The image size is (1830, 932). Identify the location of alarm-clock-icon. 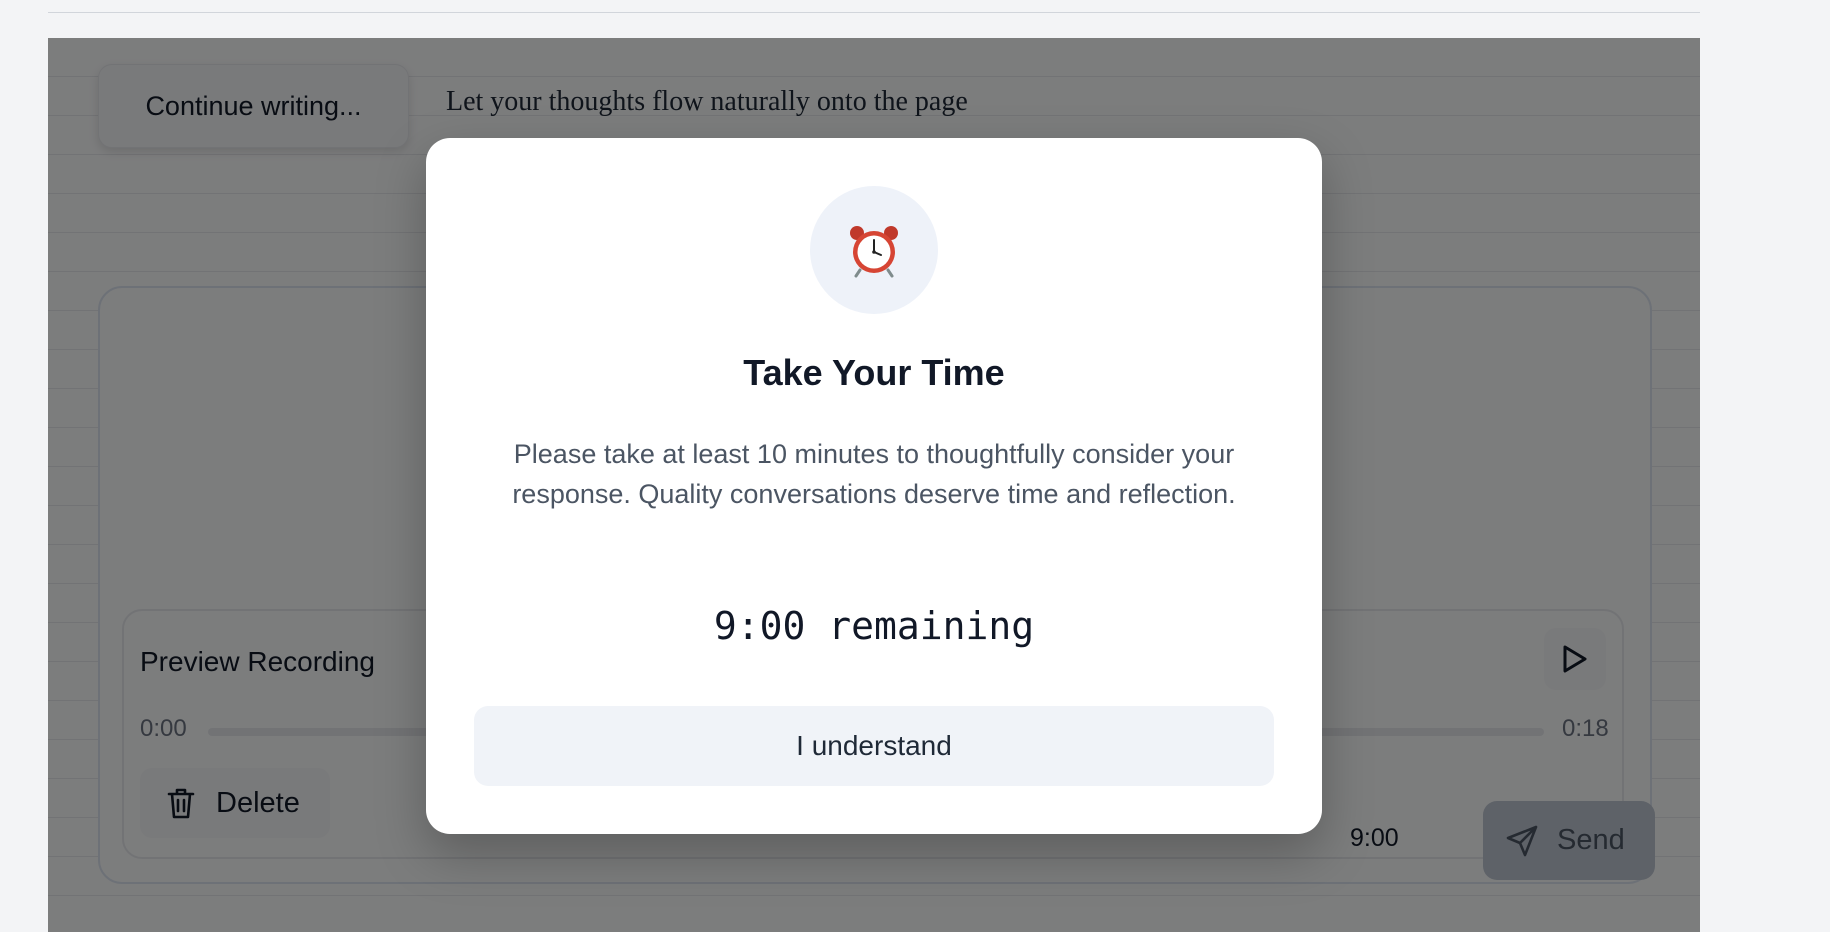
(874, 250).